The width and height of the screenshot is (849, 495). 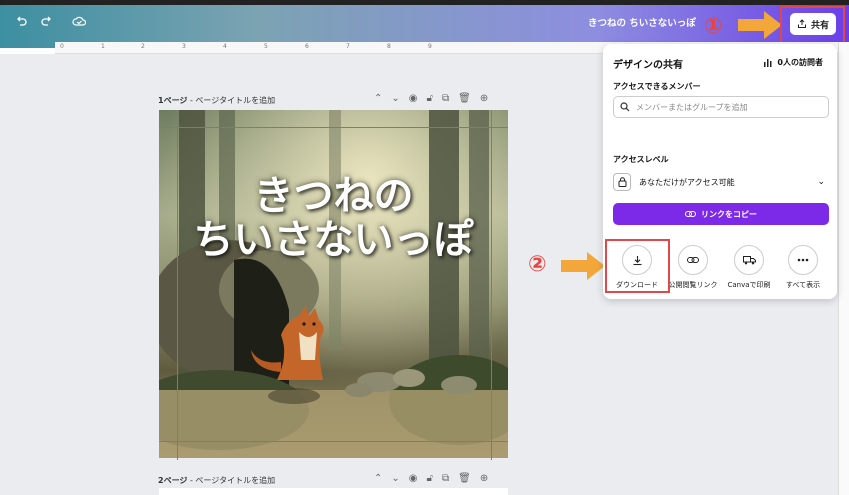 I want to click on highlight-share-button, so click(x=812, y=25).